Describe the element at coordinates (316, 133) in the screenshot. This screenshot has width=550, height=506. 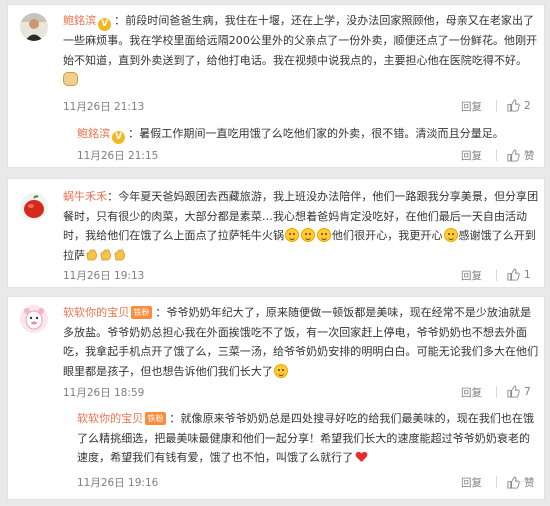
I see `reply-body: ：暑假工作期间一直吃用饿了么吃他们家的外卖，很不错。清淡而且分量足。` at that location.